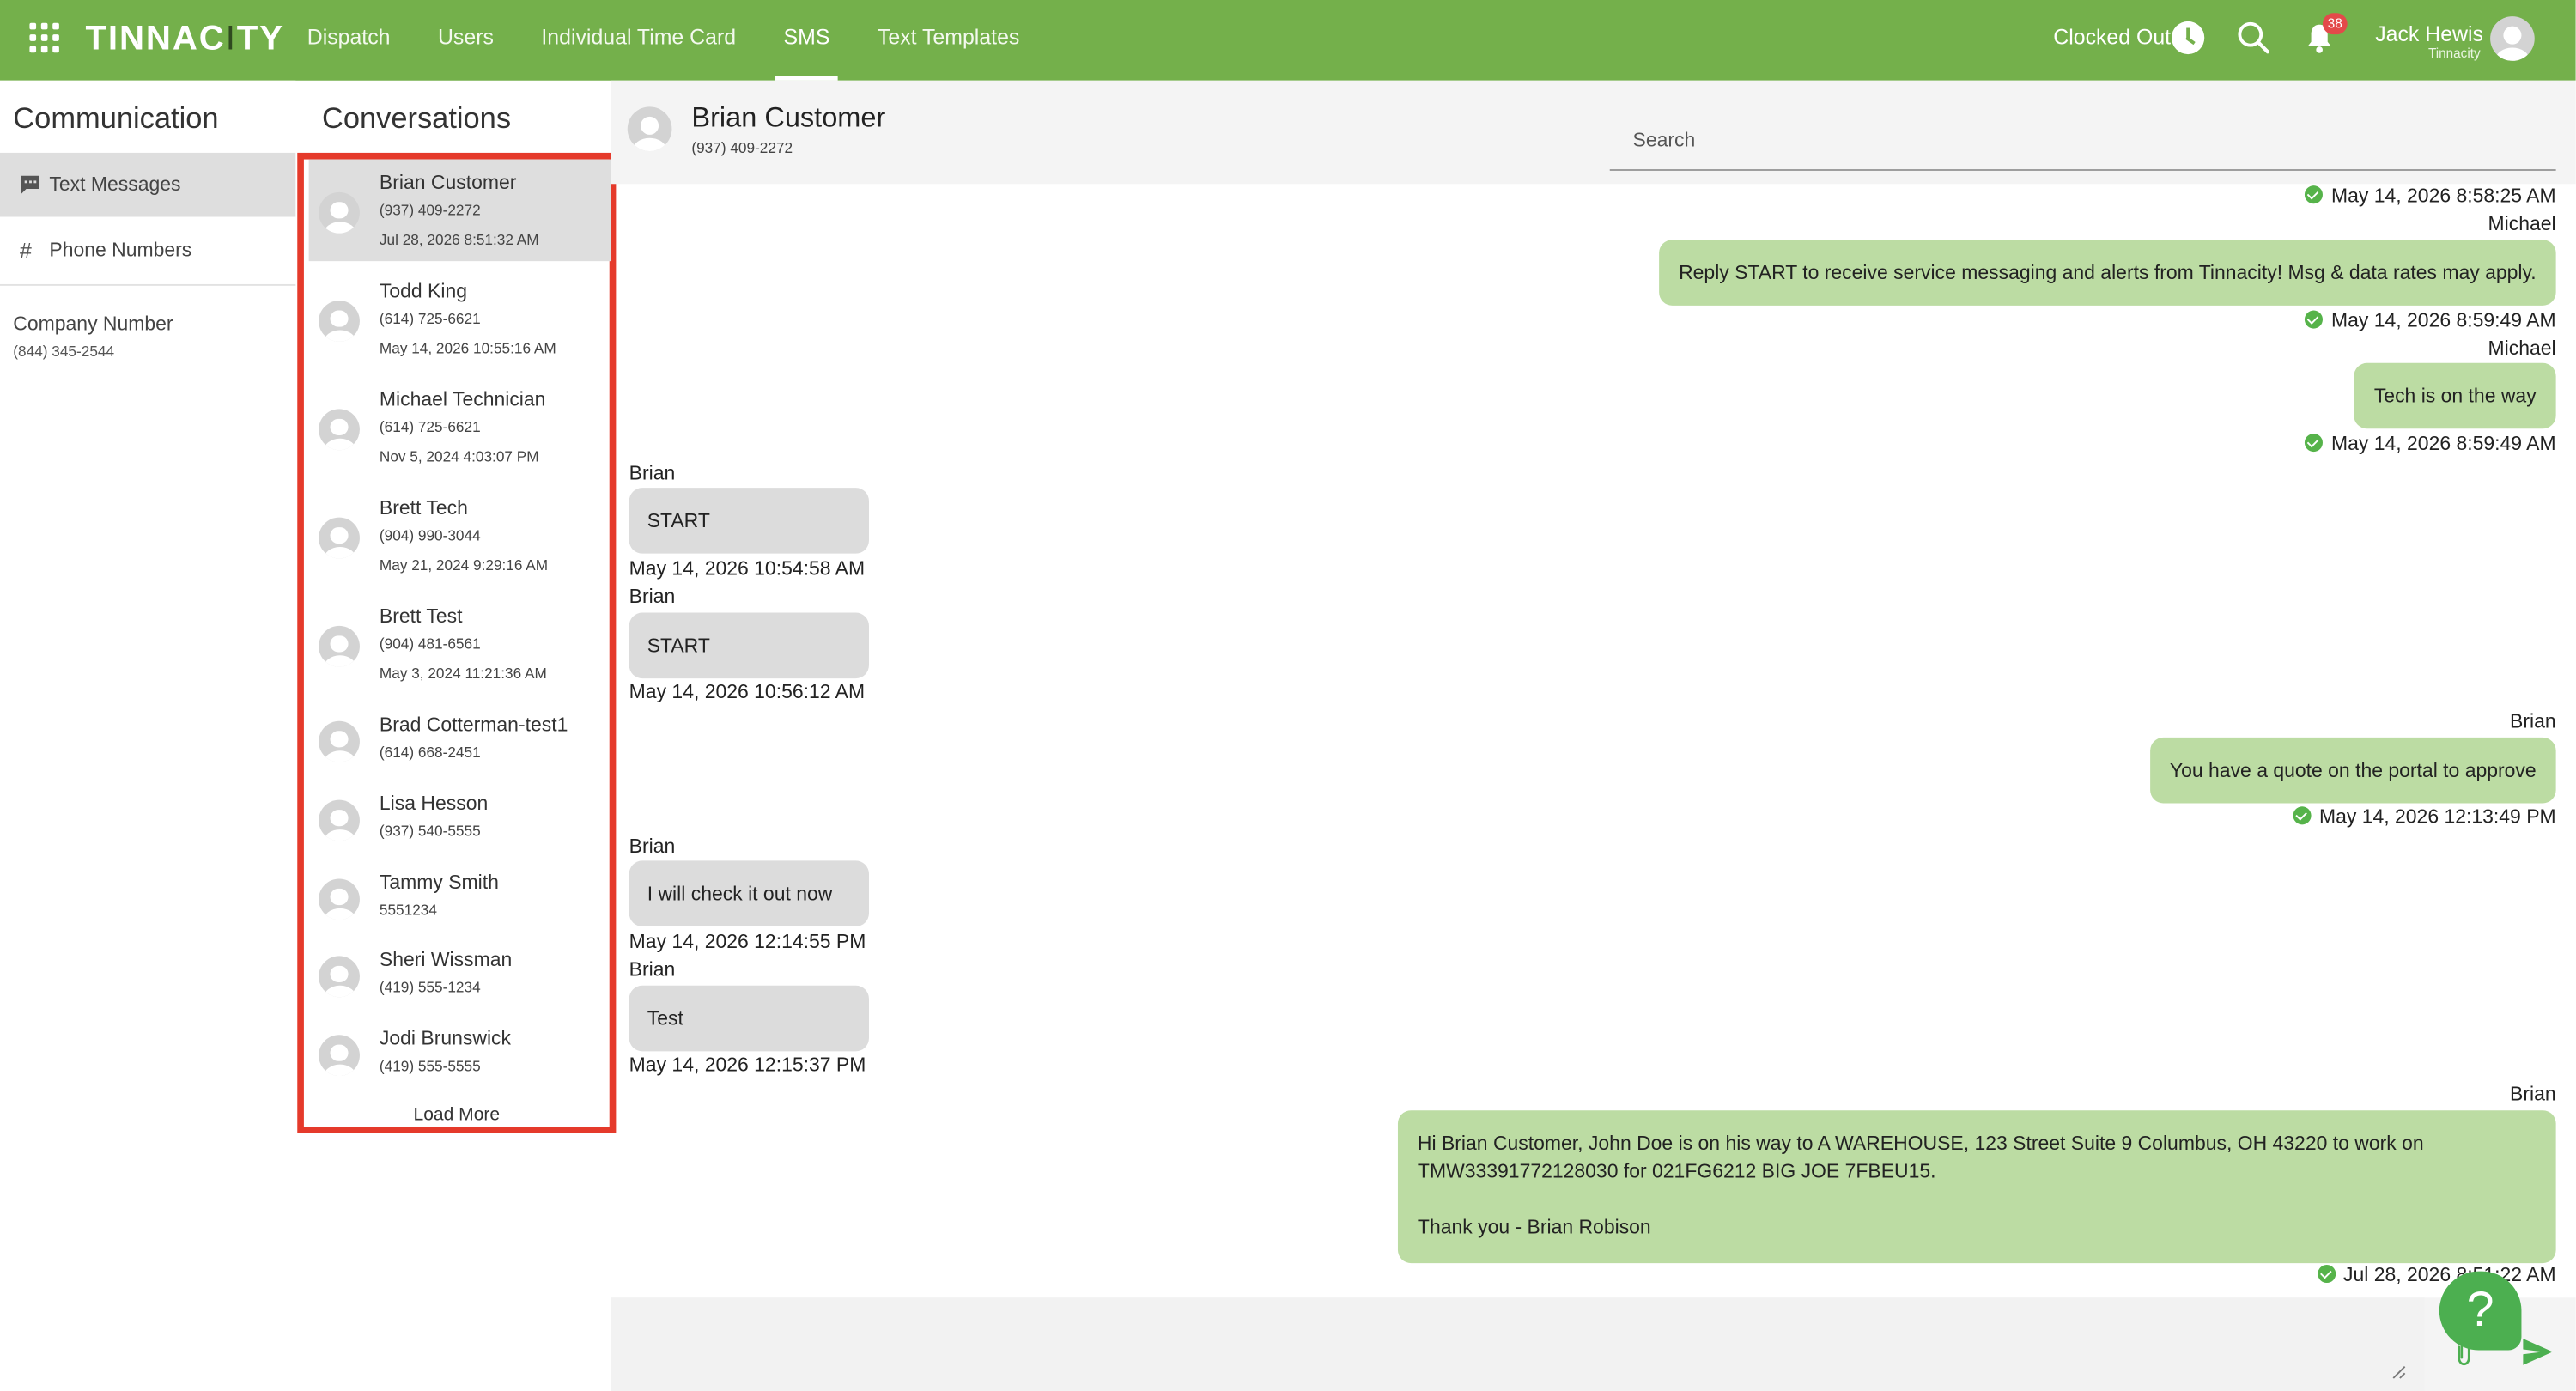 The image size is (2576, 1391). I want to click on conversations-title: Conversations, so click(417, 118).